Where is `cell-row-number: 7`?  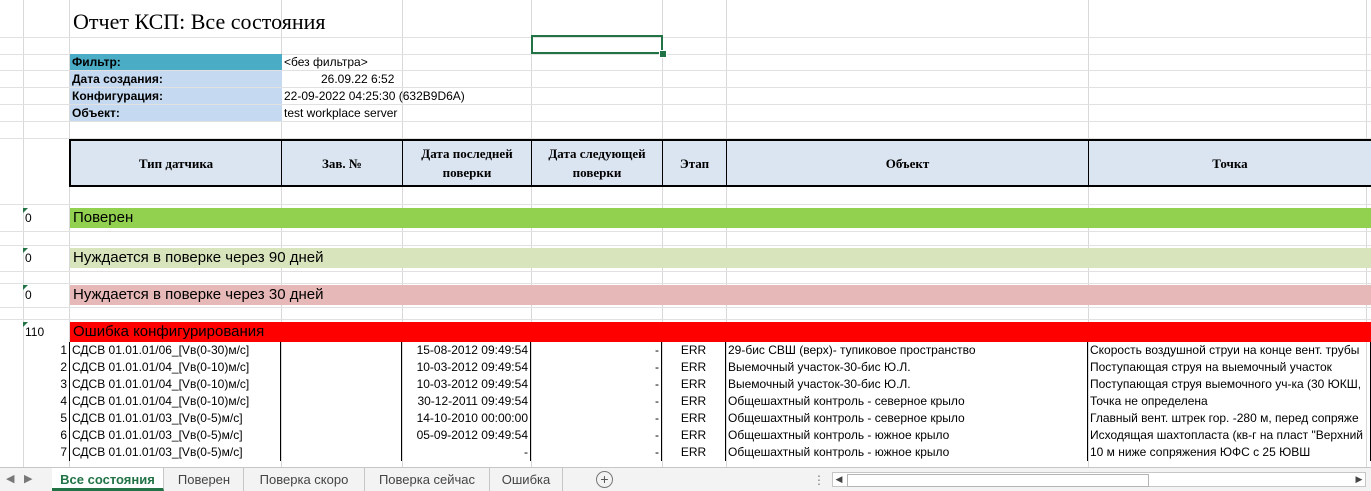
cell-row-number: 7 is located at coordinates (46, 452).